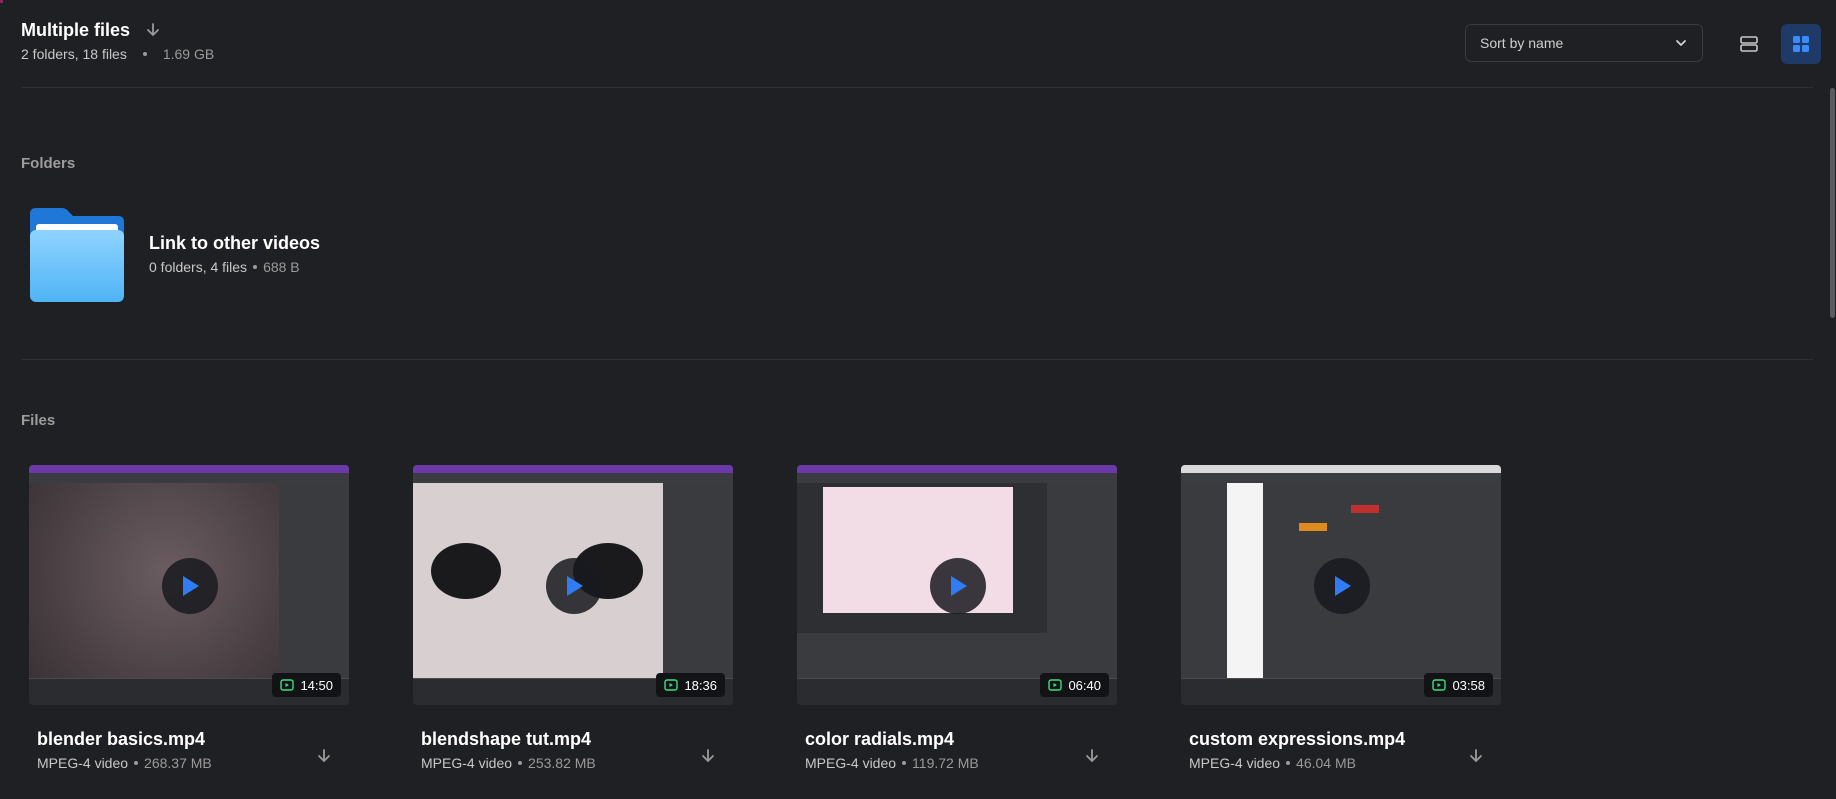 The height and width of the screenshot is (799, 1836). What do you see at coordinates (466, 571) in the screenshot?
I see `thumb-eye-left` at bounding box center [466, 571].